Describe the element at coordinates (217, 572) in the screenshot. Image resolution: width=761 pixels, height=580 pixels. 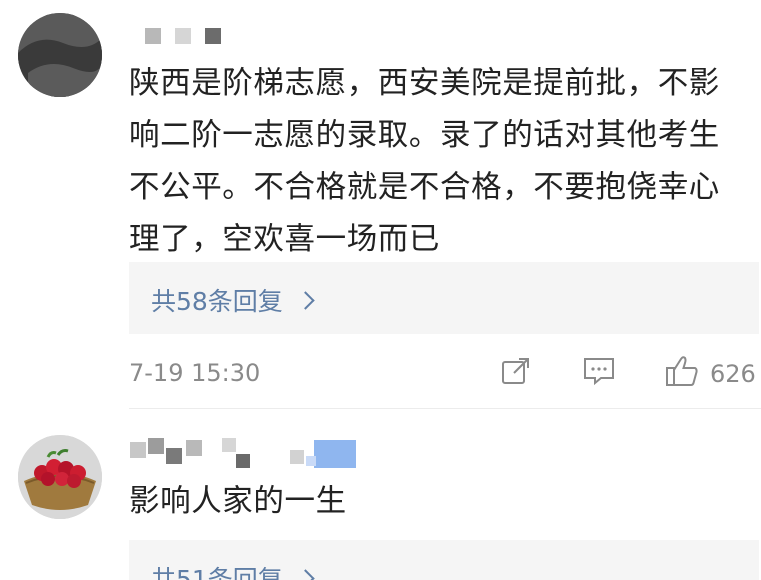
I see `reply-count-label: 共51条回复` at that location.